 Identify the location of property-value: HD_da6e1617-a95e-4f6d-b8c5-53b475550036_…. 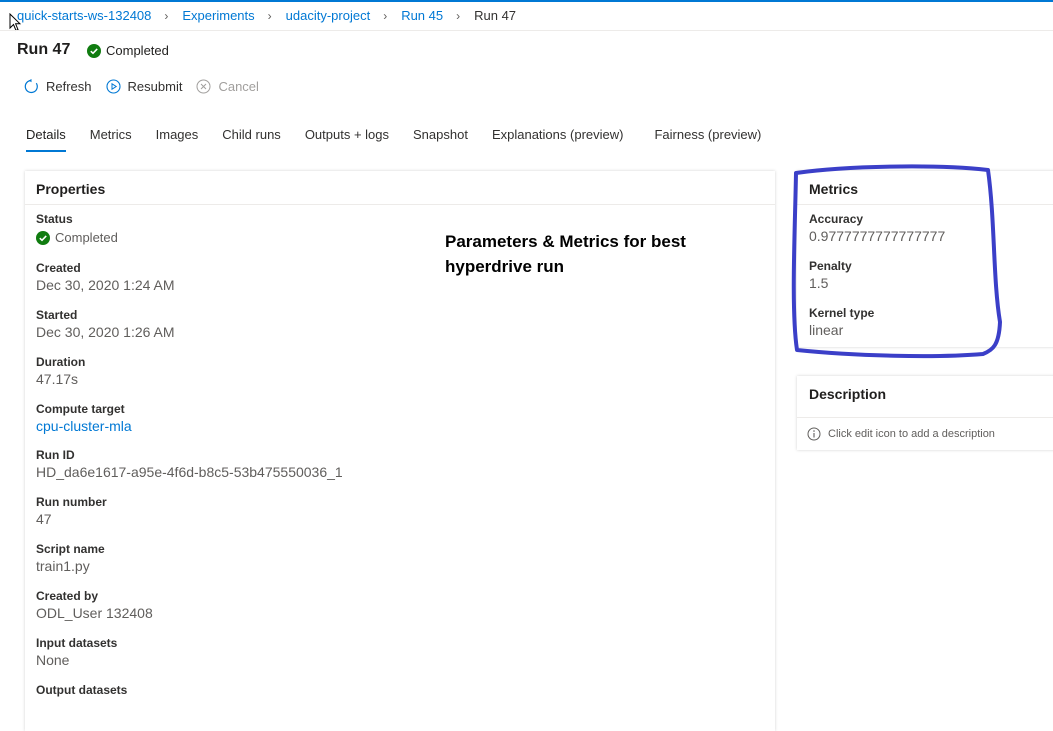
(189, 472).